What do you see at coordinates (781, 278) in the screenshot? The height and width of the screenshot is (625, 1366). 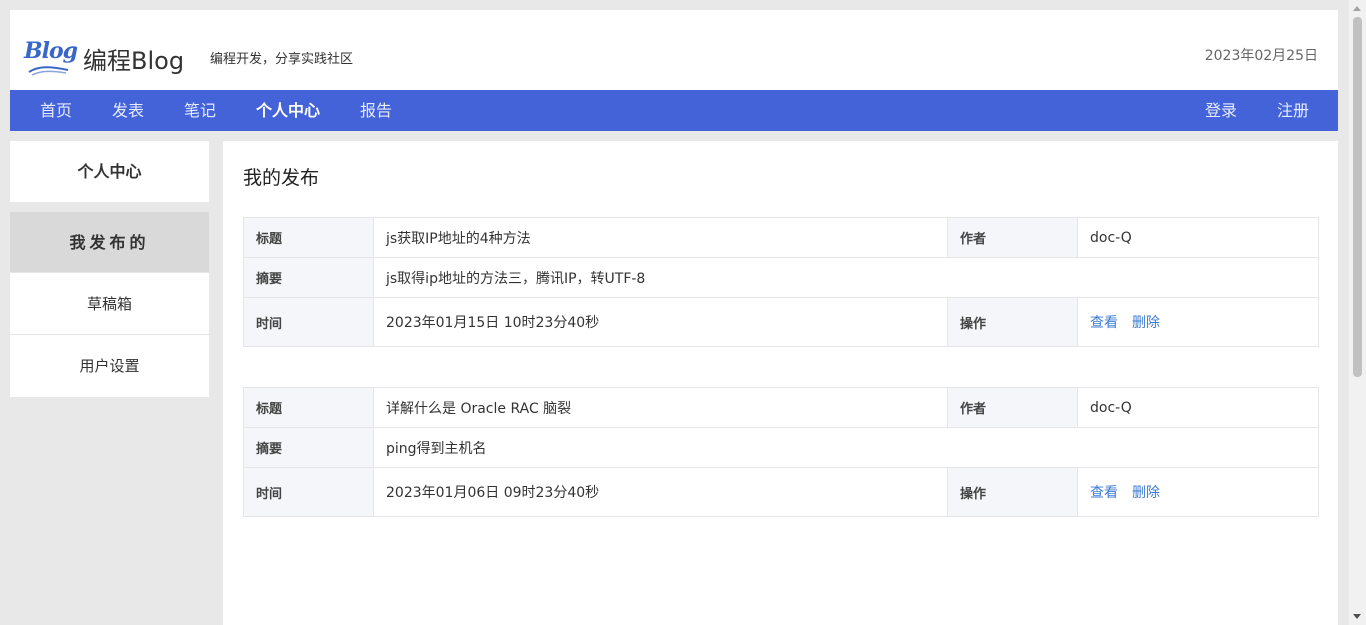 I see `post-row-summary: 摘要 js取得ip地址的方法三，腾讯IP，转UTF-8` at bounding box center [781, 278].